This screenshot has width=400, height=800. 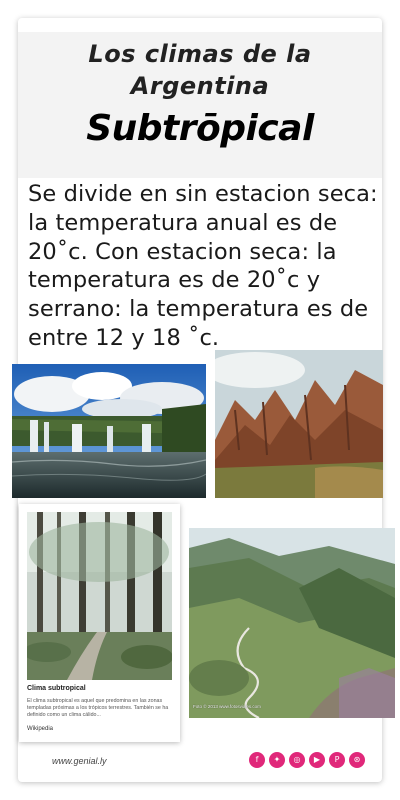 I want to click on page-subtitle: Subtrōpical, so click(x=200, y=128).